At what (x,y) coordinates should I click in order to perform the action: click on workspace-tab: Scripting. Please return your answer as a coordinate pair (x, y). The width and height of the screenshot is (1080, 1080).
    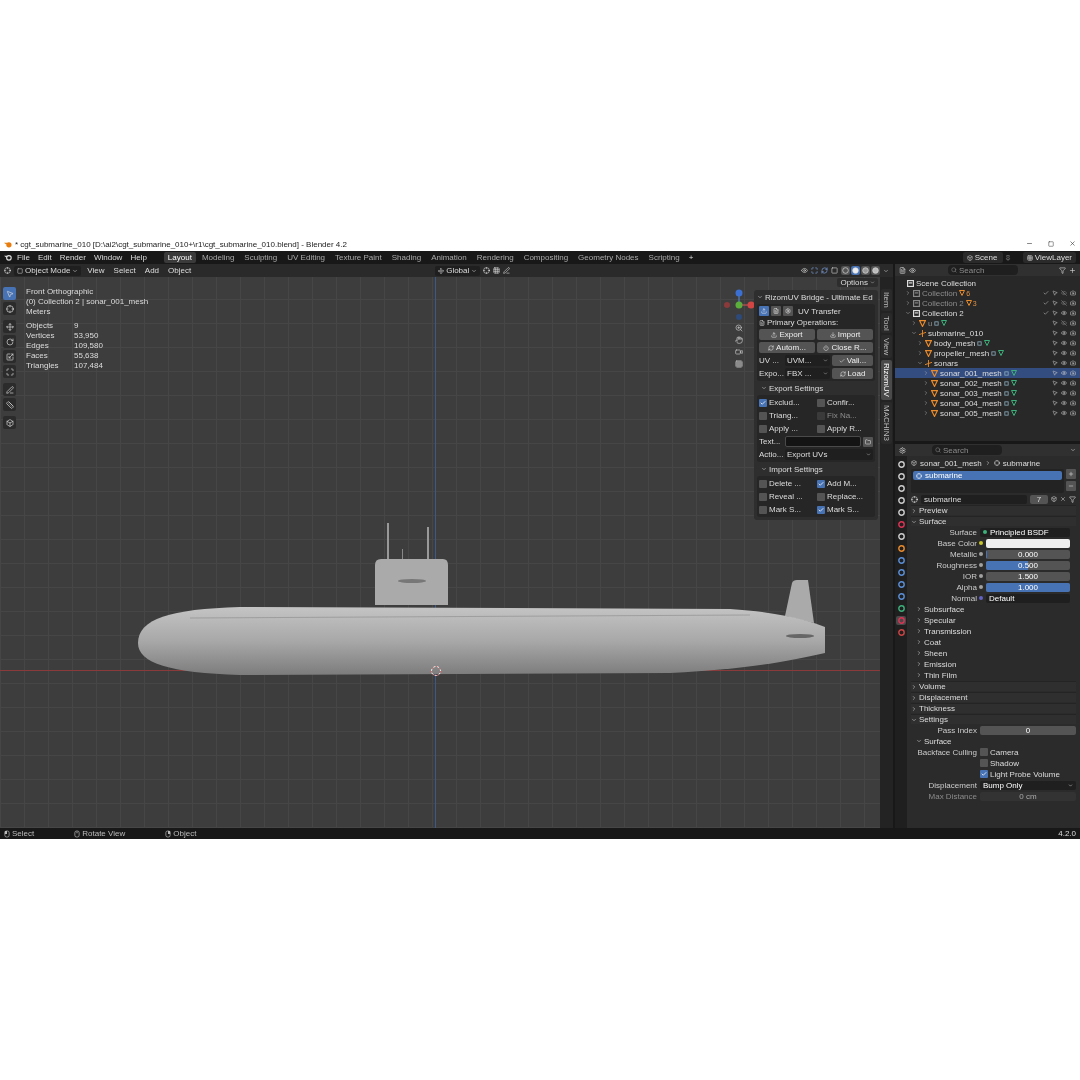
    Looking at the image, I should click on (664, 257).